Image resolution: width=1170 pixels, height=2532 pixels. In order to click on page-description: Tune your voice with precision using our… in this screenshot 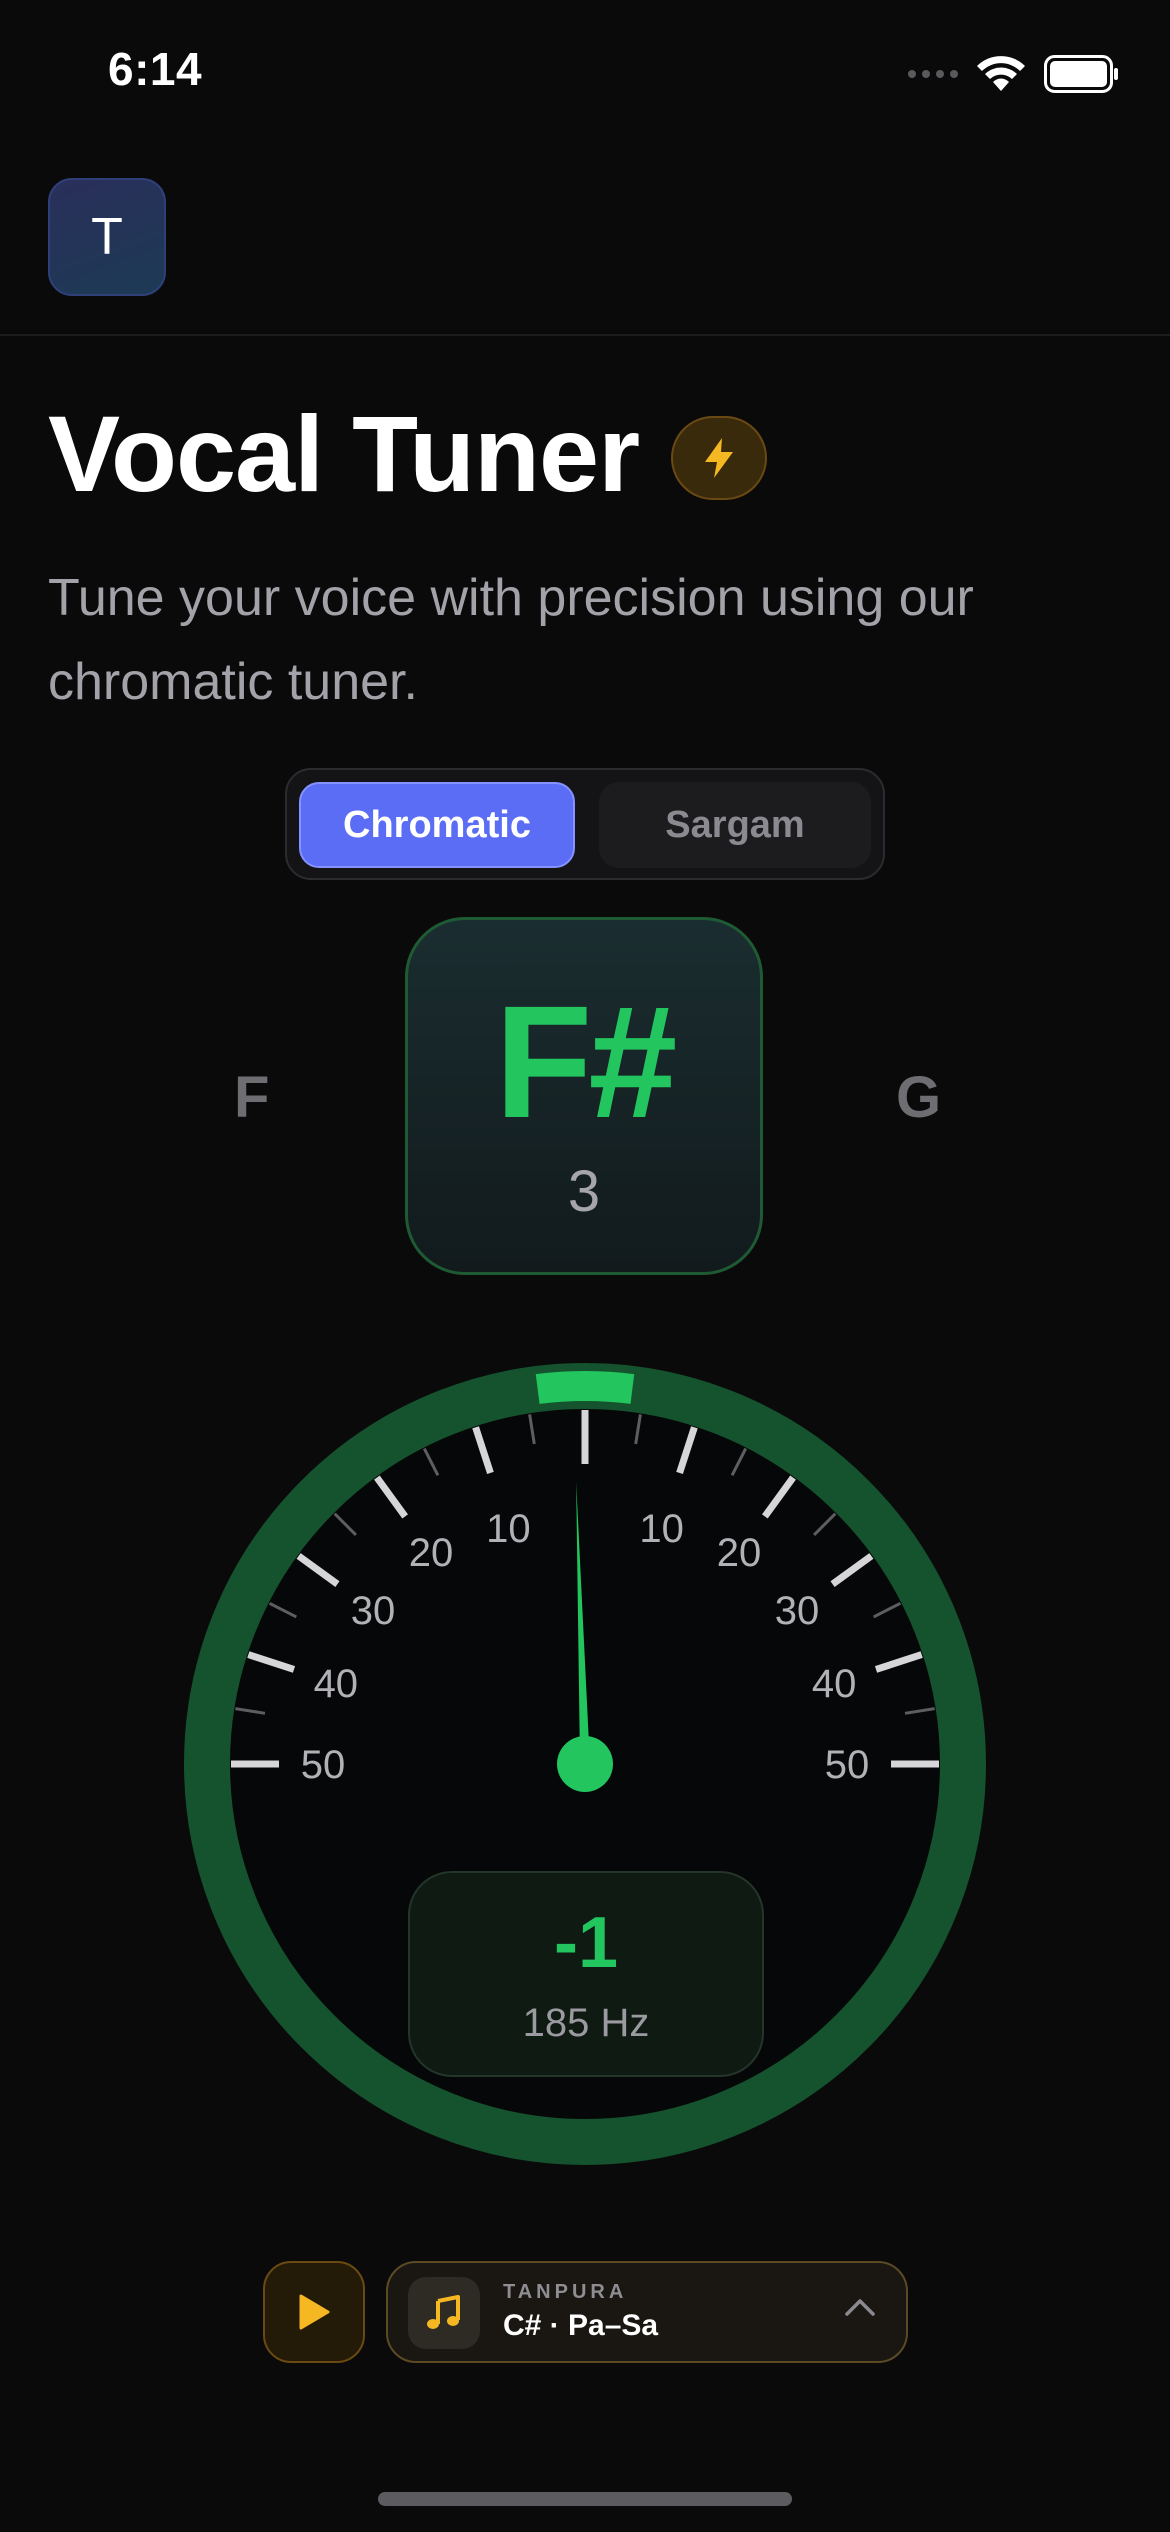, I will do `click(511, 640)`.